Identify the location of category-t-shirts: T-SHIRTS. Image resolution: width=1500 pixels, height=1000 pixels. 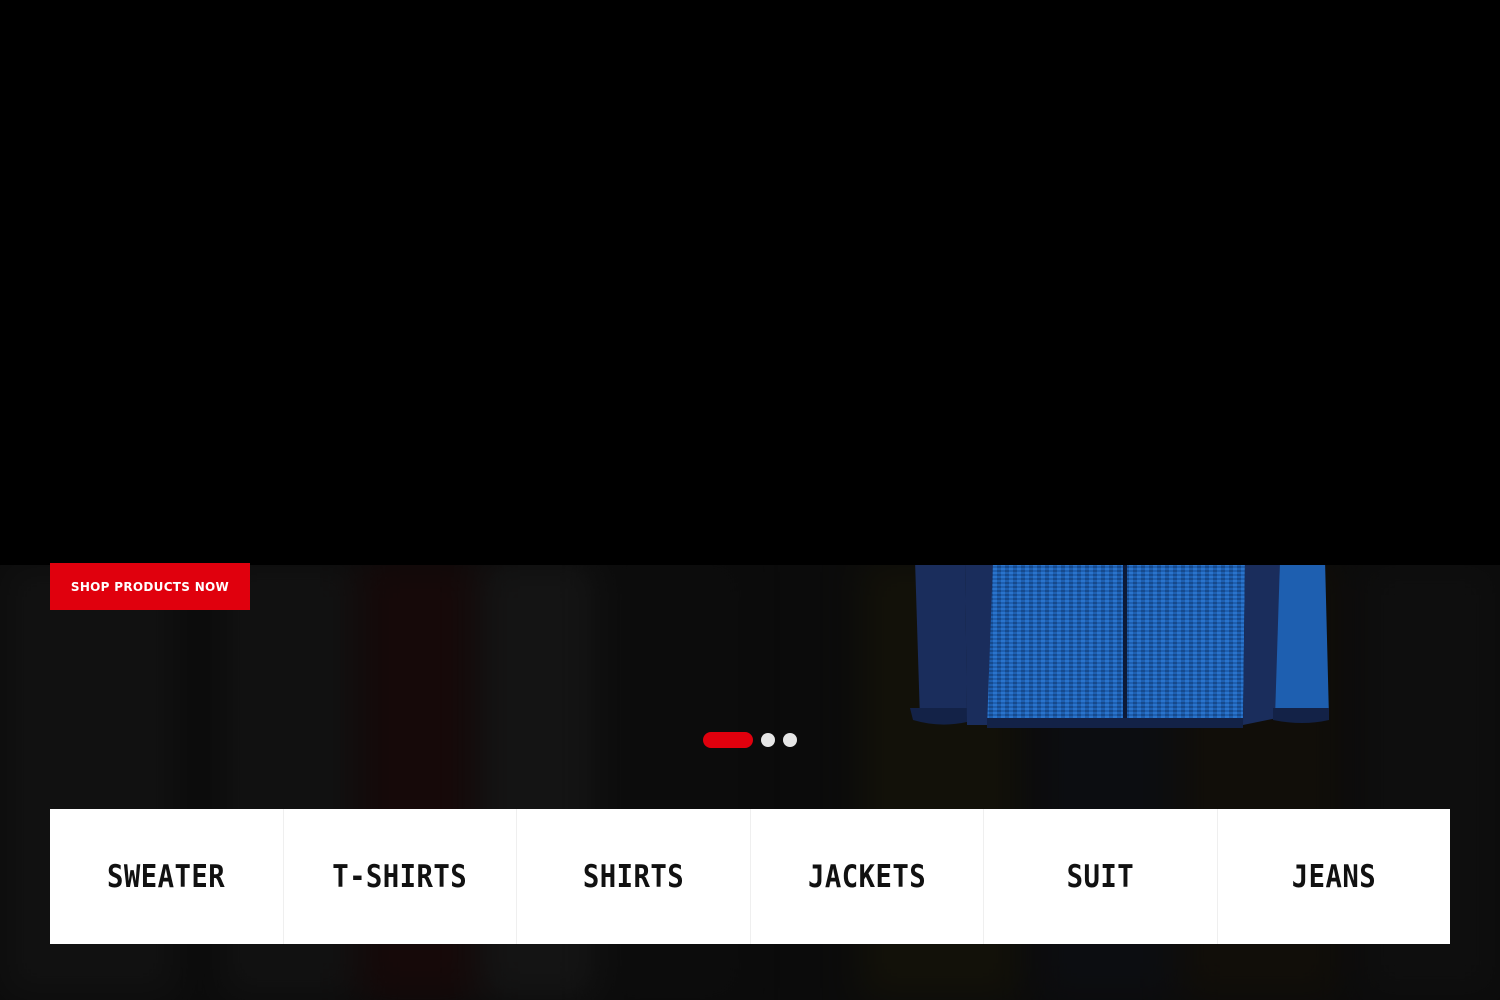
(400, 876).